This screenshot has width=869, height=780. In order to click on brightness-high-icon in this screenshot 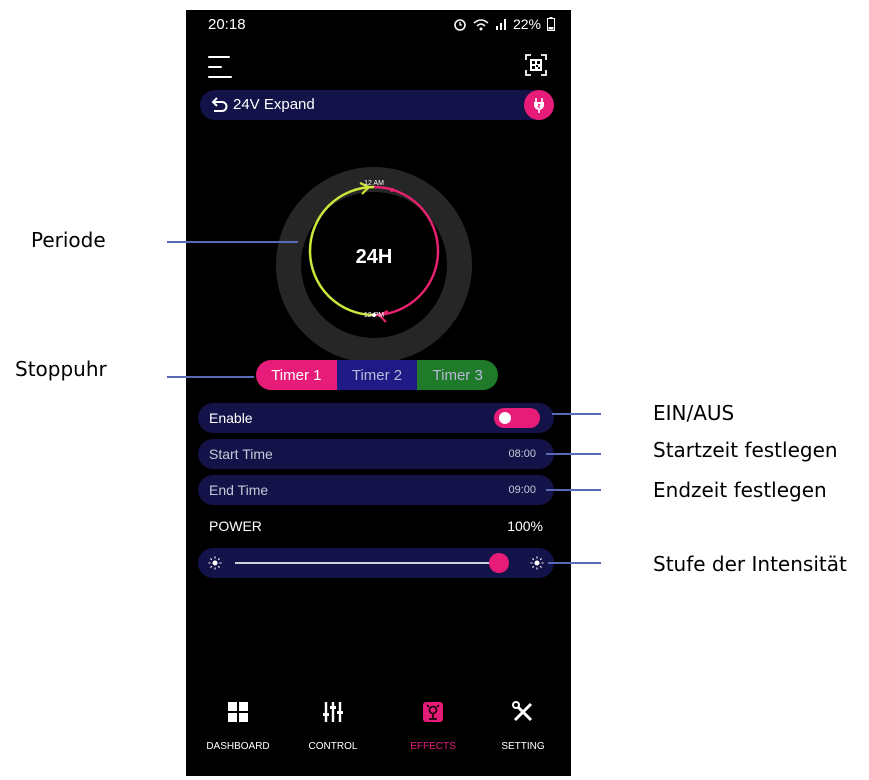, I will do `click(537, 563)`.